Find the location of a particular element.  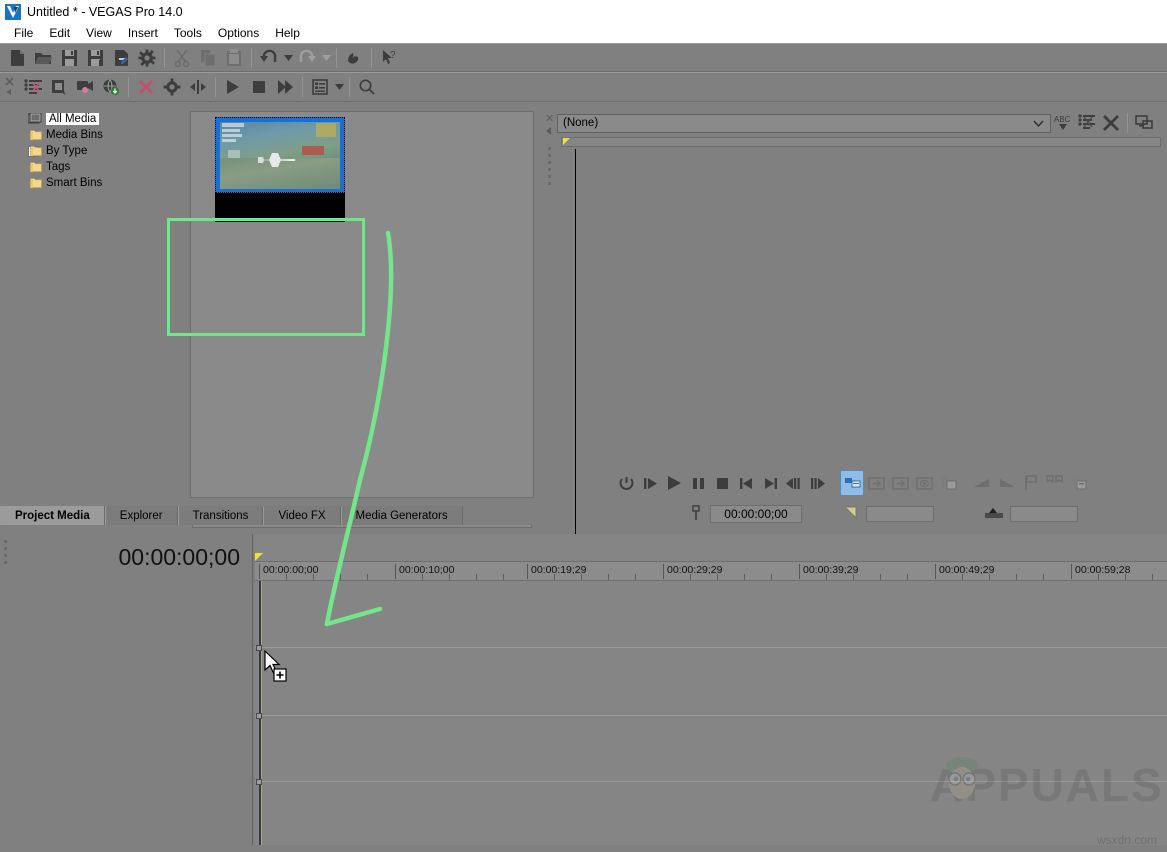

enable-snapping-icon is located at coordinates (354, 57).